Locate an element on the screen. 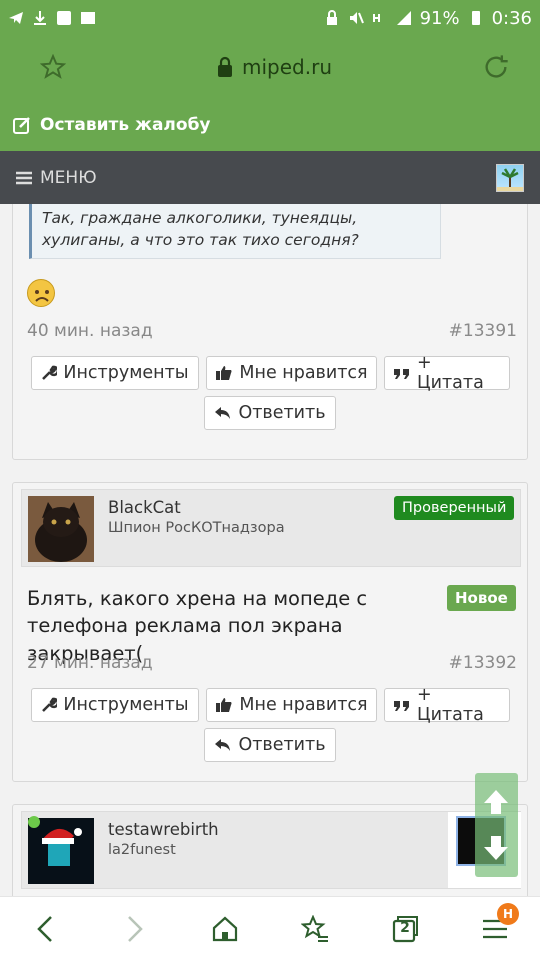  app-notification-icon is located at coordinates (88, 18).